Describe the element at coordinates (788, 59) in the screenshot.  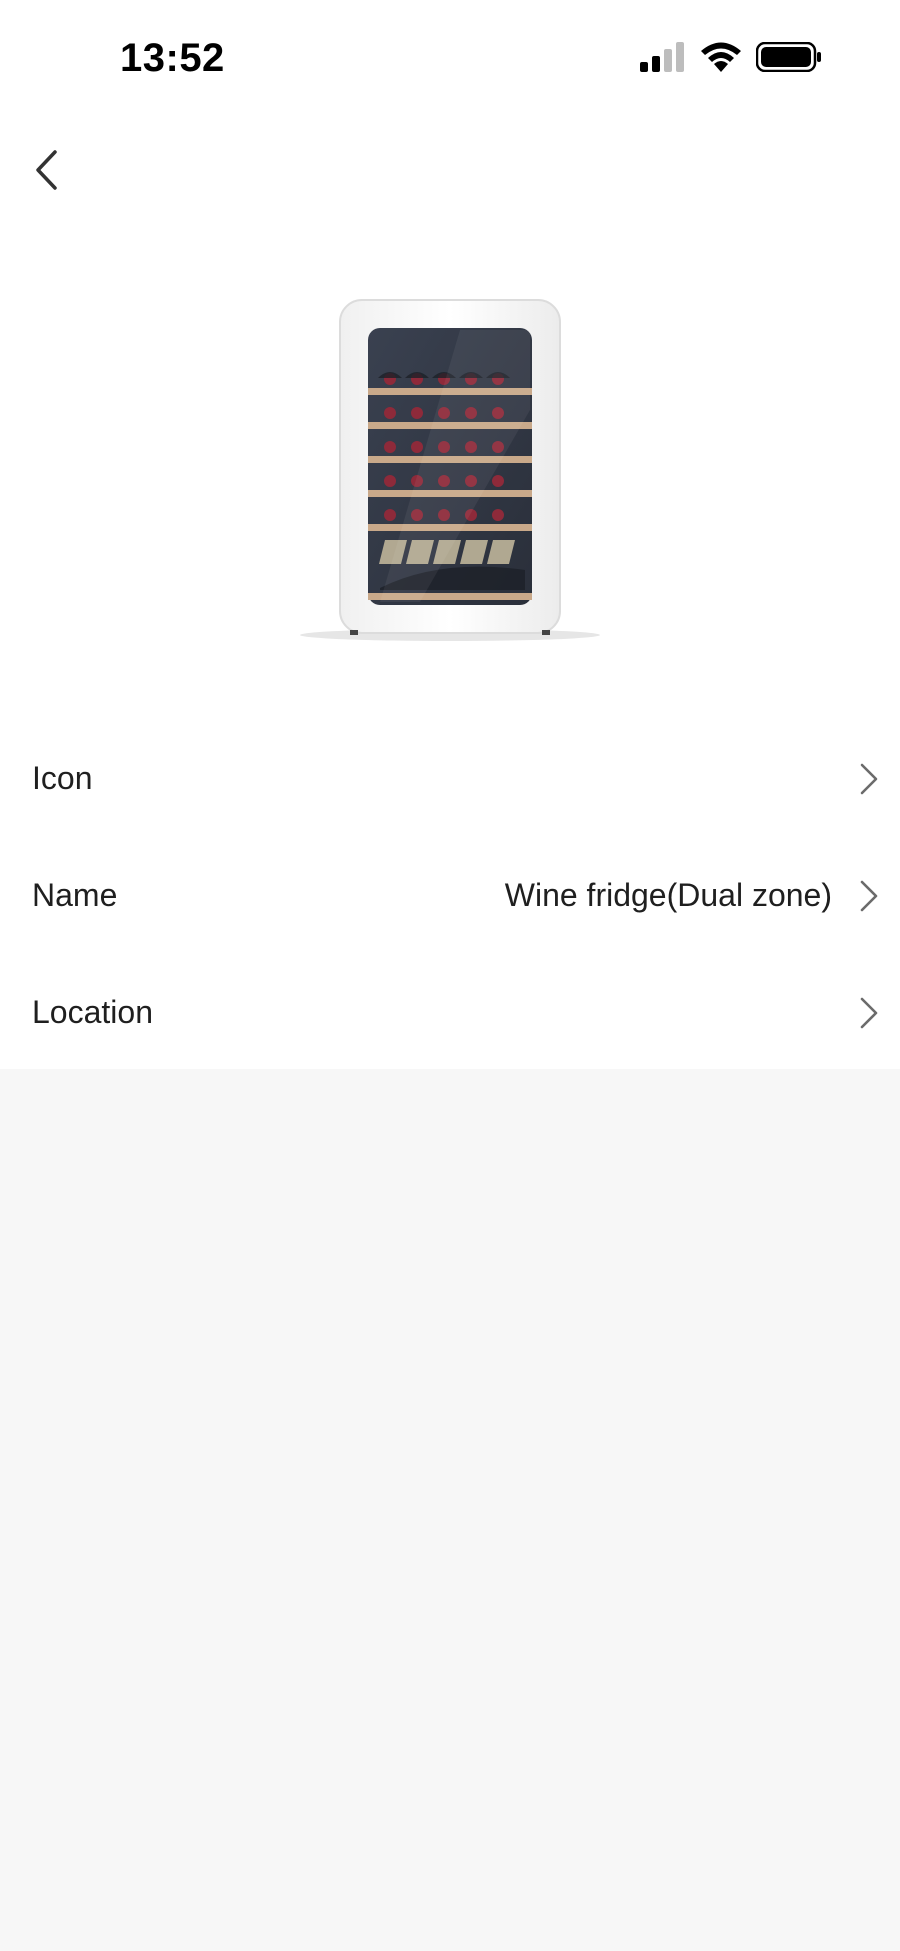
I see `battery-icon` at that location.